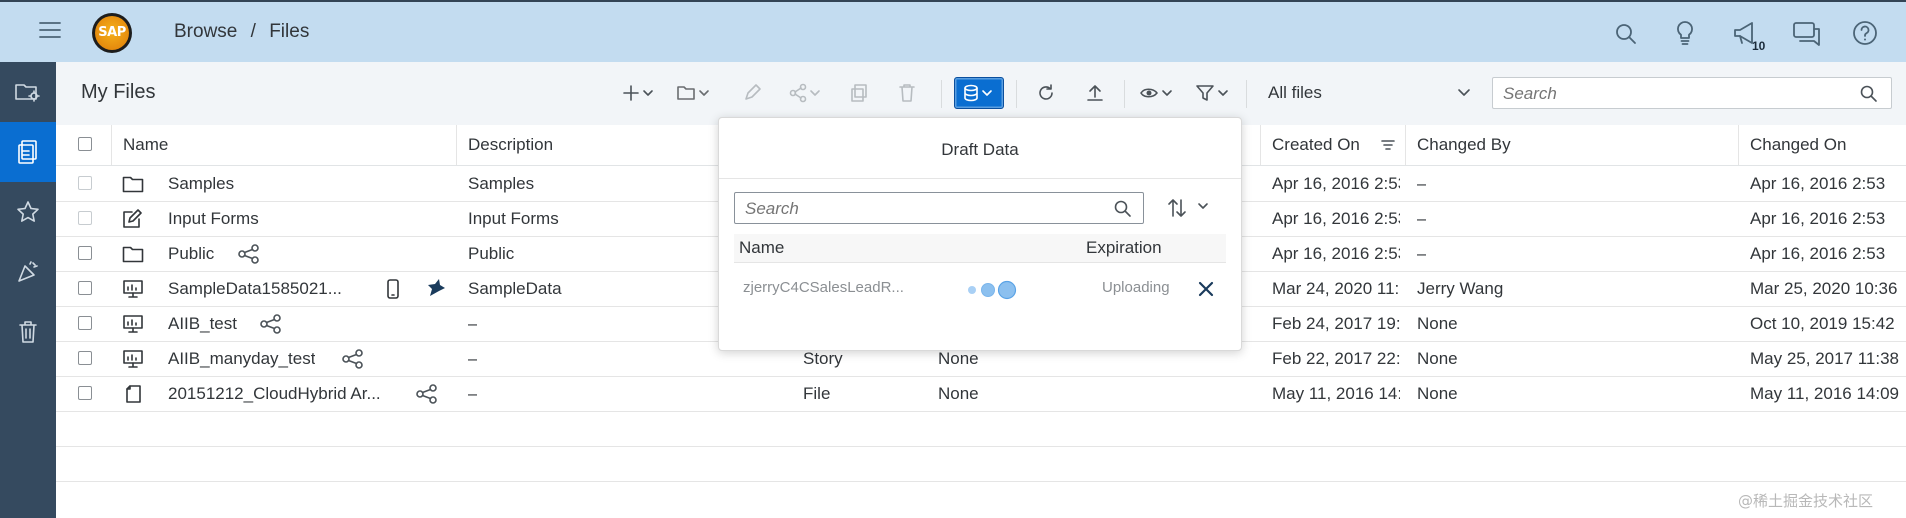 The height and width of the screenshot is (518, 1906). Describe the element at coordinates (1336, 218) in the screenshot. I see `created-on: Apr 16, 2016 2:53` at that location.